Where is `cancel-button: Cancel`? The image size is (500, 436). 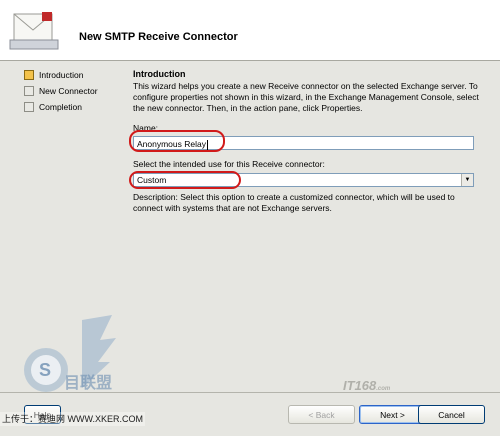
cancel-button: Cancel is located at coordinates (451, 414).